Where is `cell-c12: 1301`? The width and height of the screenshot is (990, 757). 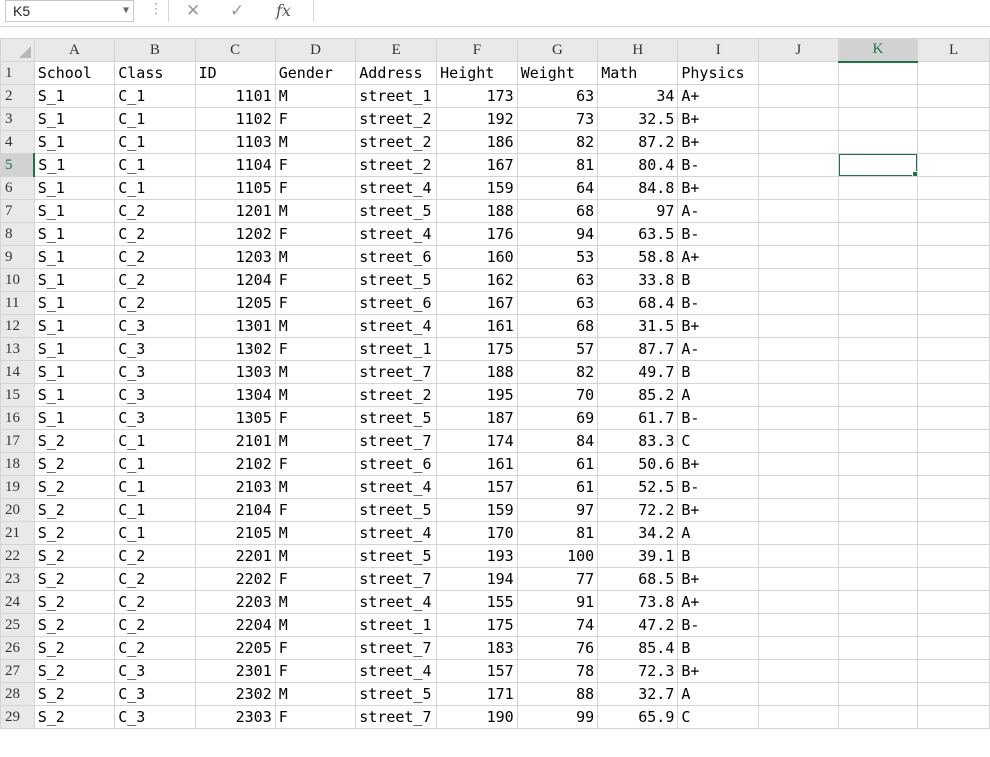
cell-c12: 1301 is located at coordinates (235, 326).